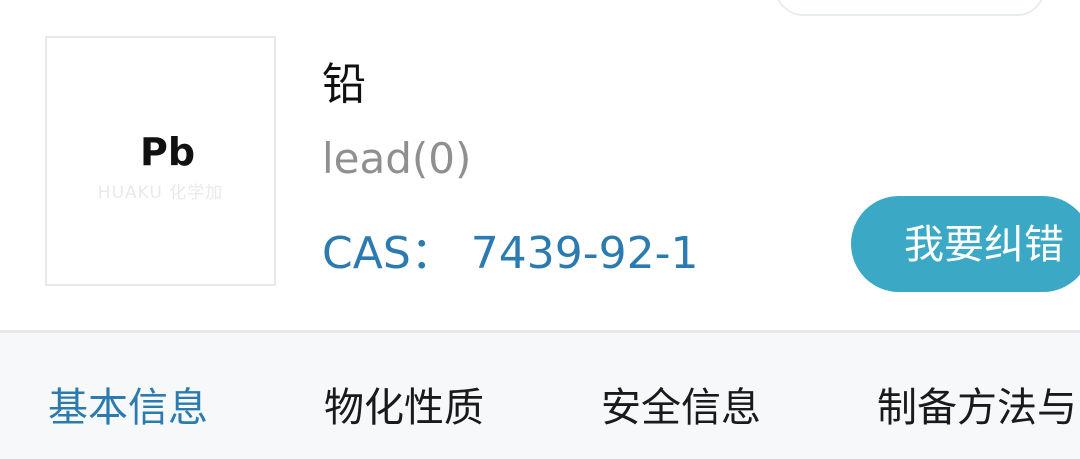  I want to click on cas-label: CAS：, so click(388, 253).